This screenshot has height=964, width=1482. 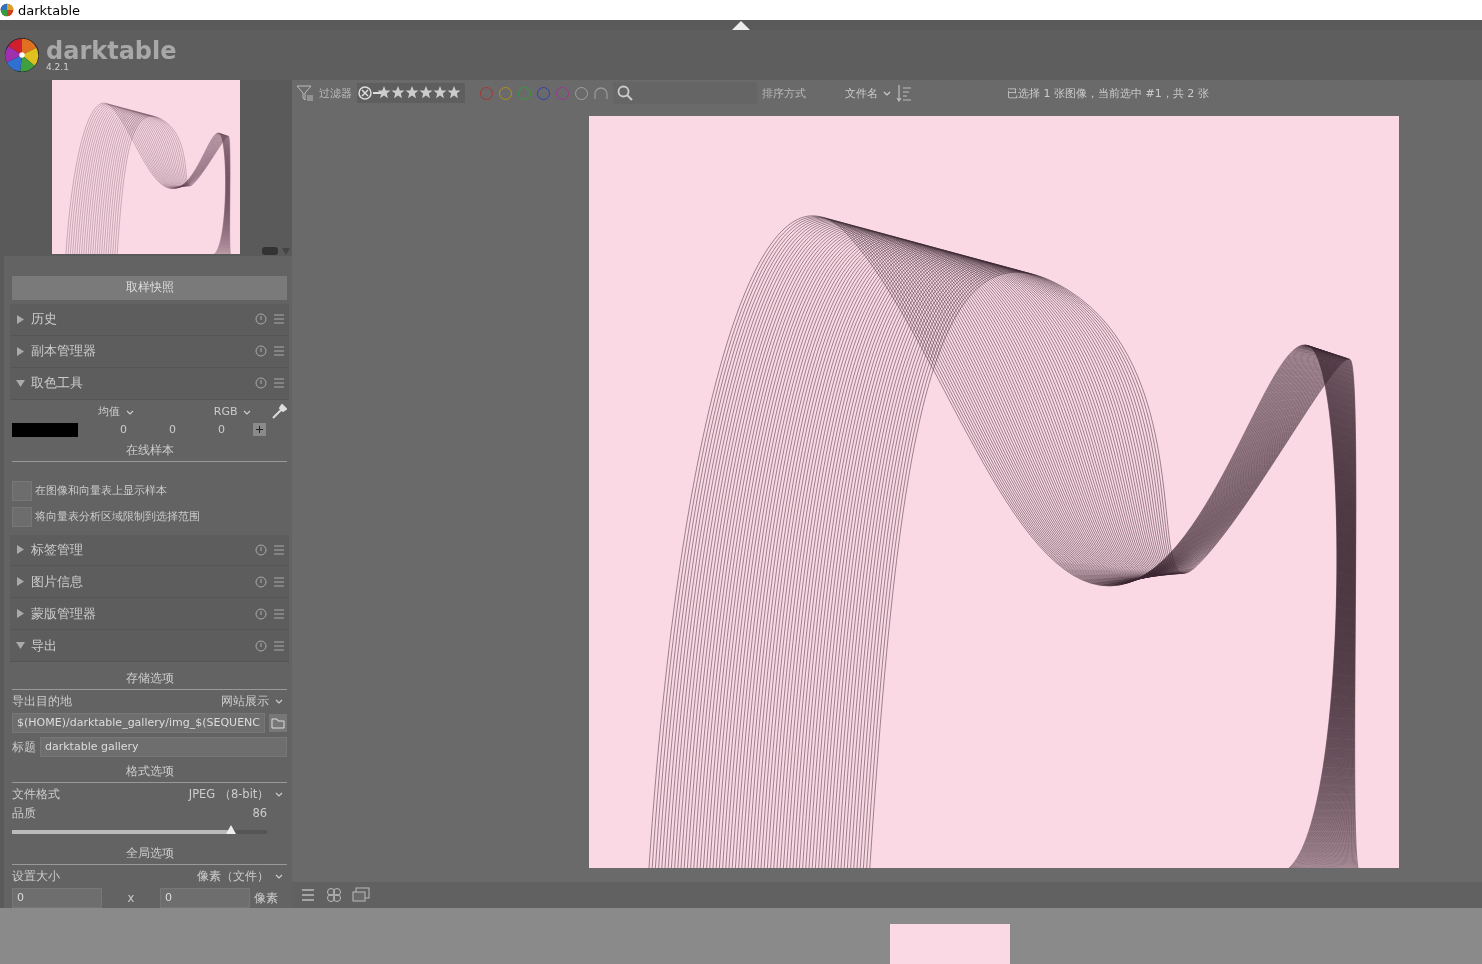 I want to click on width-field: 0, so click(x=57, y=898).